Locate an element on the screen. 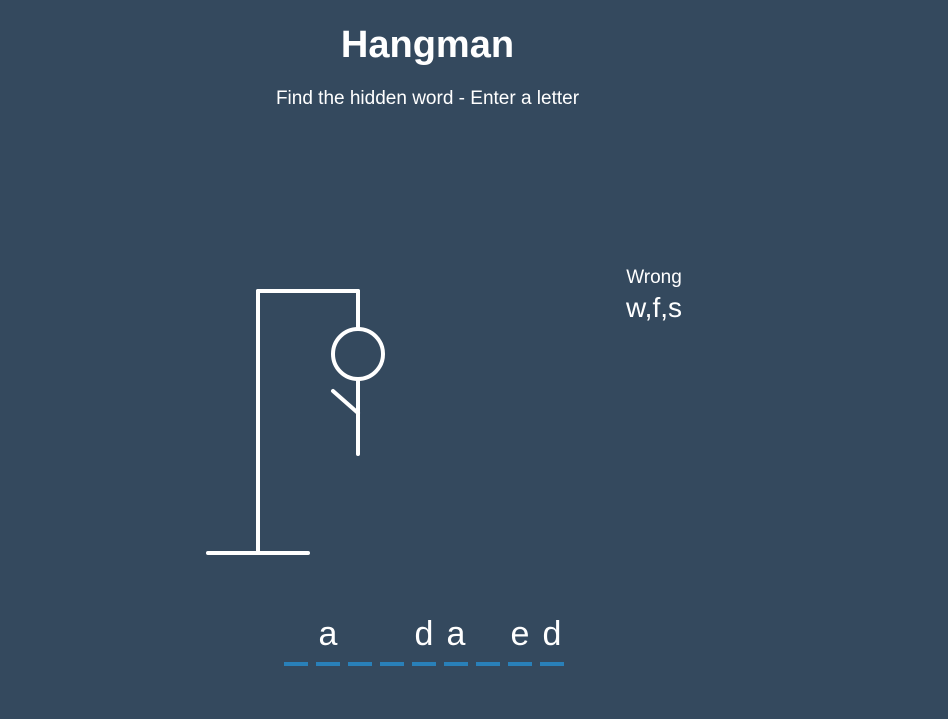 This screenshot has height=719, width=948. wrong-letters-panel: Wrong w,f,s is located at coordinates (654, 296).